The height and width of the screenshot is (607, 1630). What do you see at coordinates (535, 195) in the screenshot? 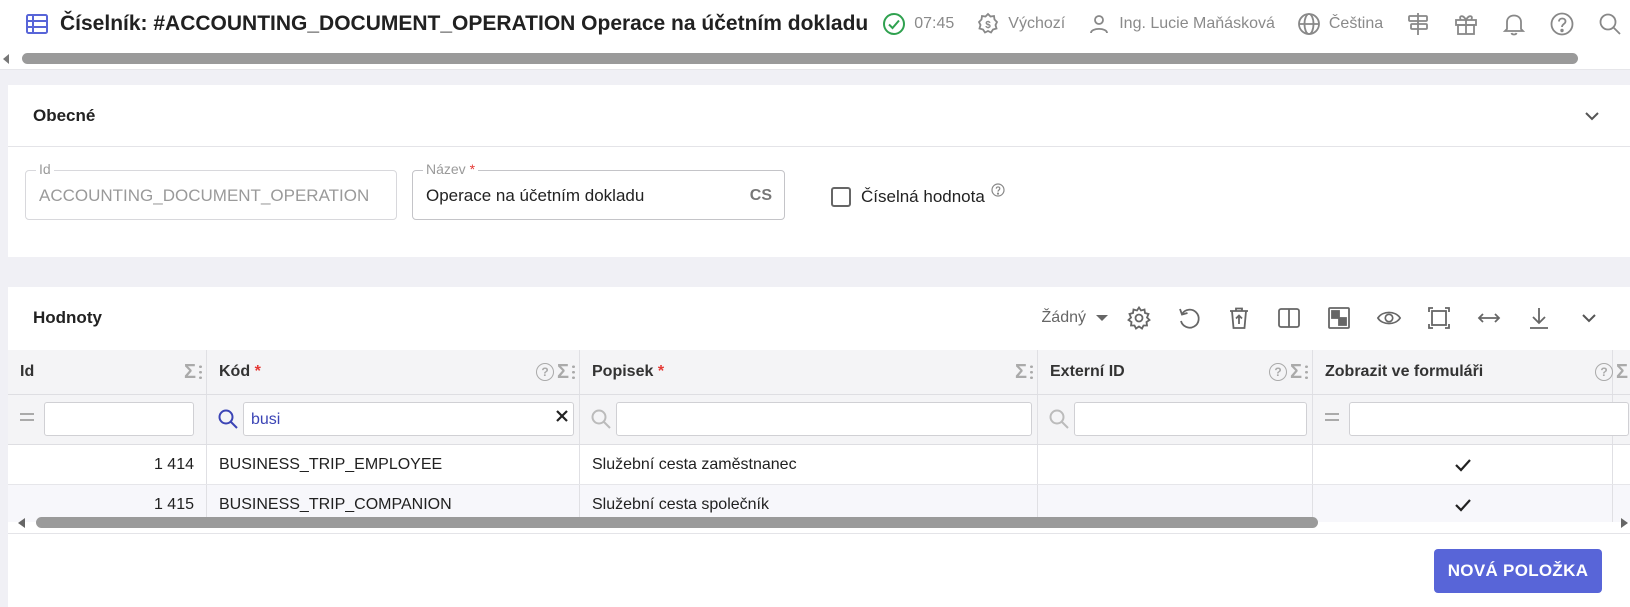
I see `name-field-value: Operace na účetním dokladu` at bounding box center [535, 195].